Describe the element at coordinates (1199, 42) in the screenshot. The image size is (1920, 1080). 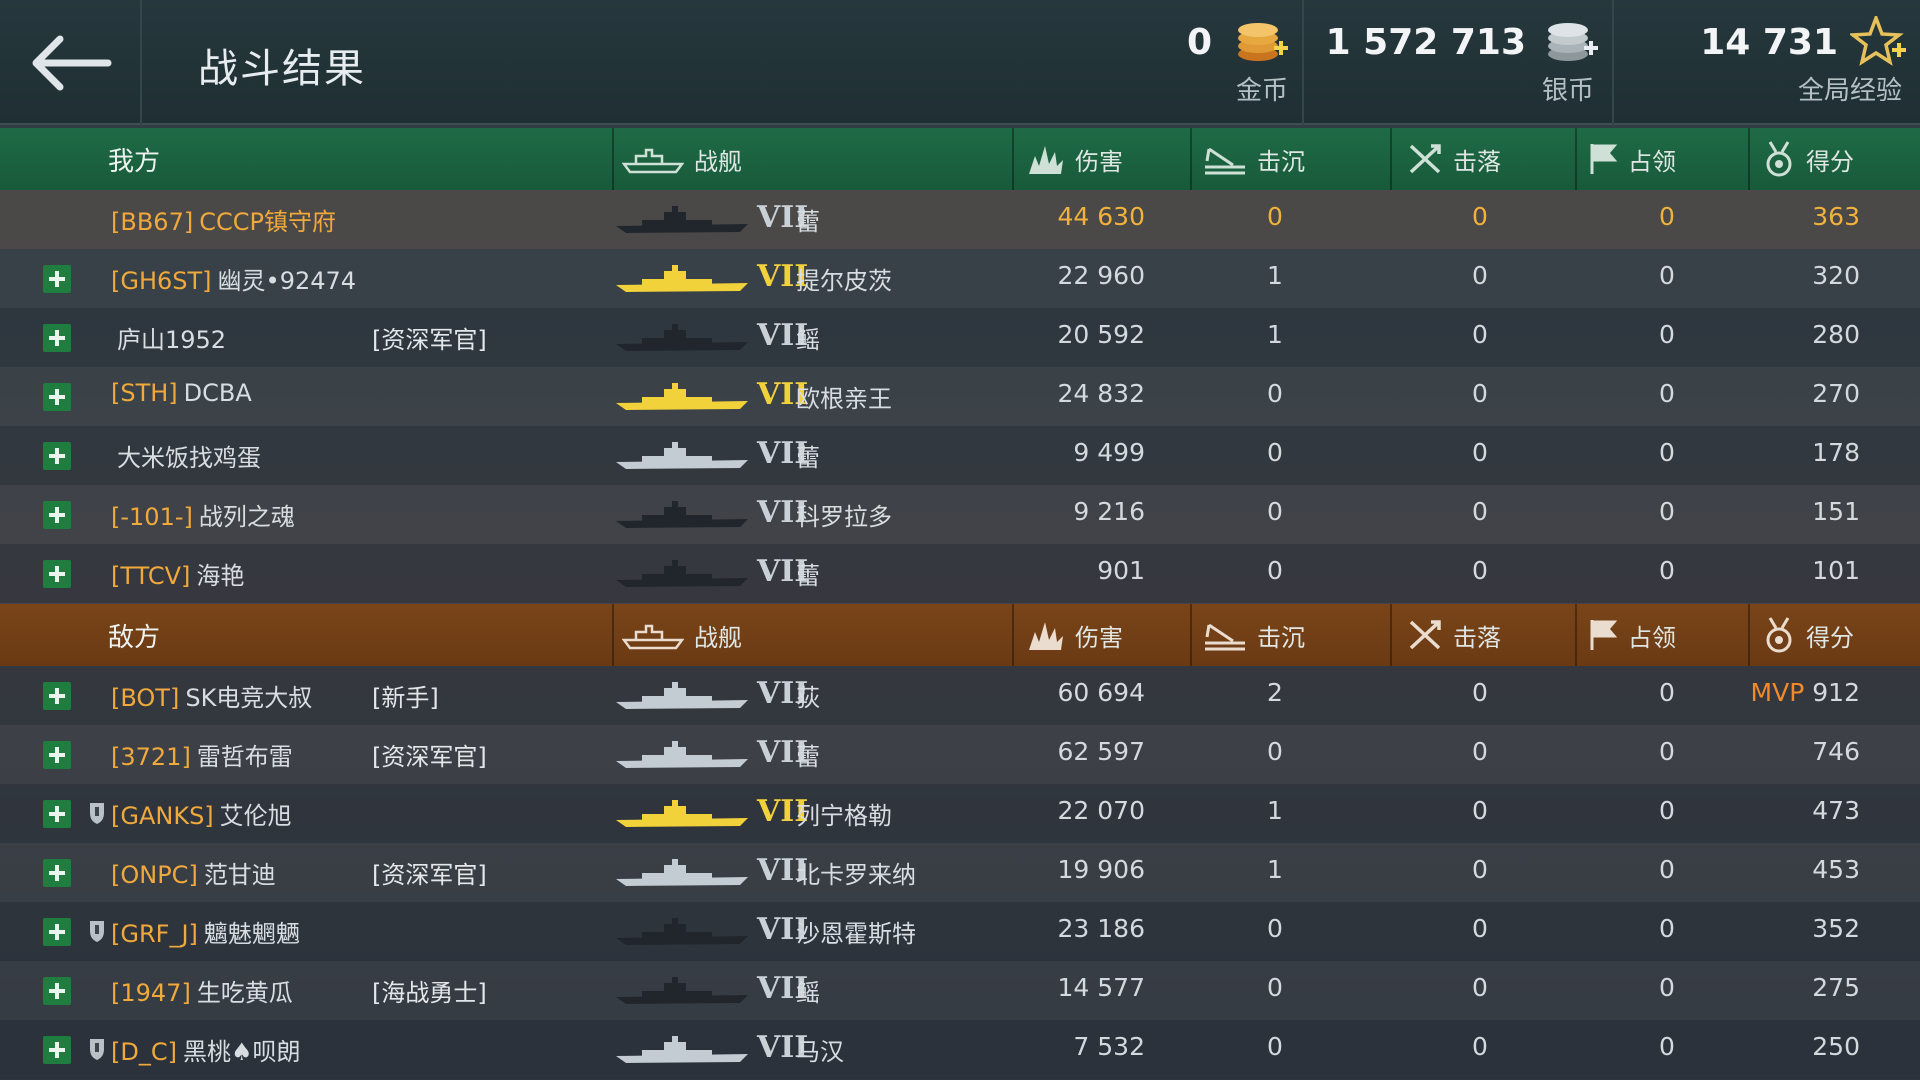
I see `gold-amount: 0` at that location.